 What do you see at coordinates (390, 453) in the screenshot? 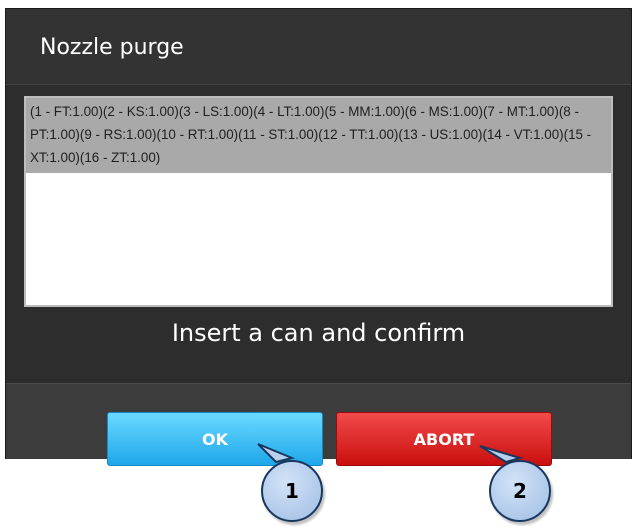
I see `callout-pointers` at bounding box center [390, 453].